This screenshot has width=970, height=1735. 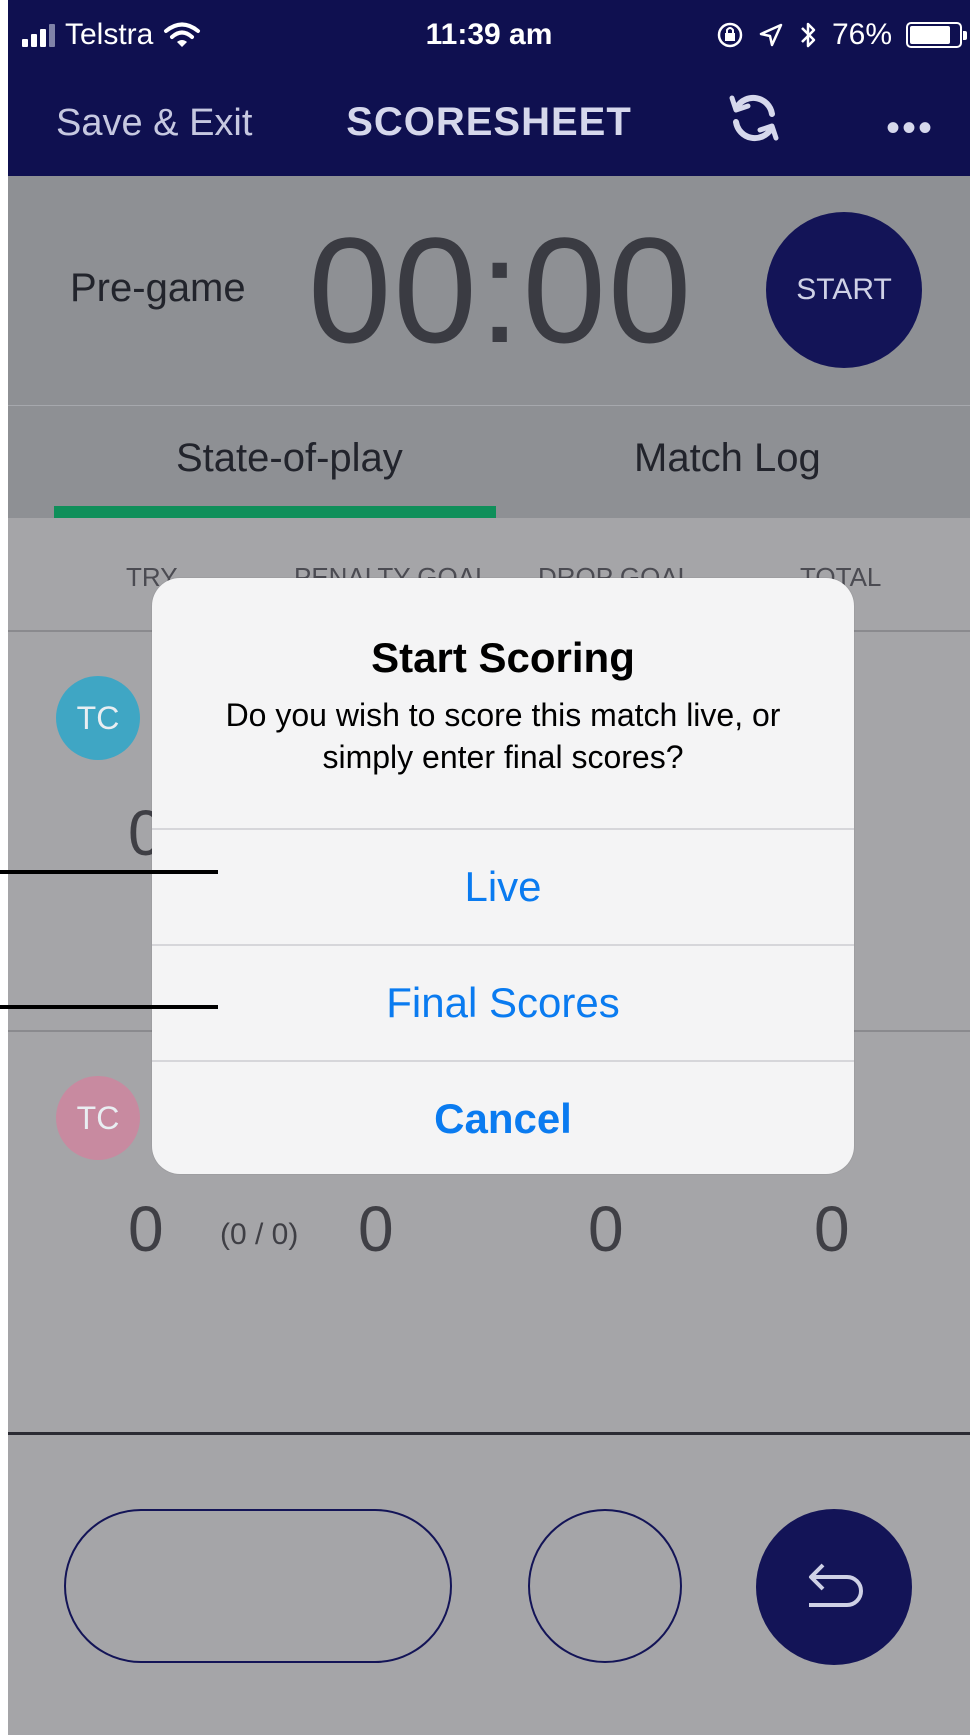 What do you see at coordinates (489, 122) in the screenshot?
I see `page-title: SCORESHEET` at bounding box center [489, 122].